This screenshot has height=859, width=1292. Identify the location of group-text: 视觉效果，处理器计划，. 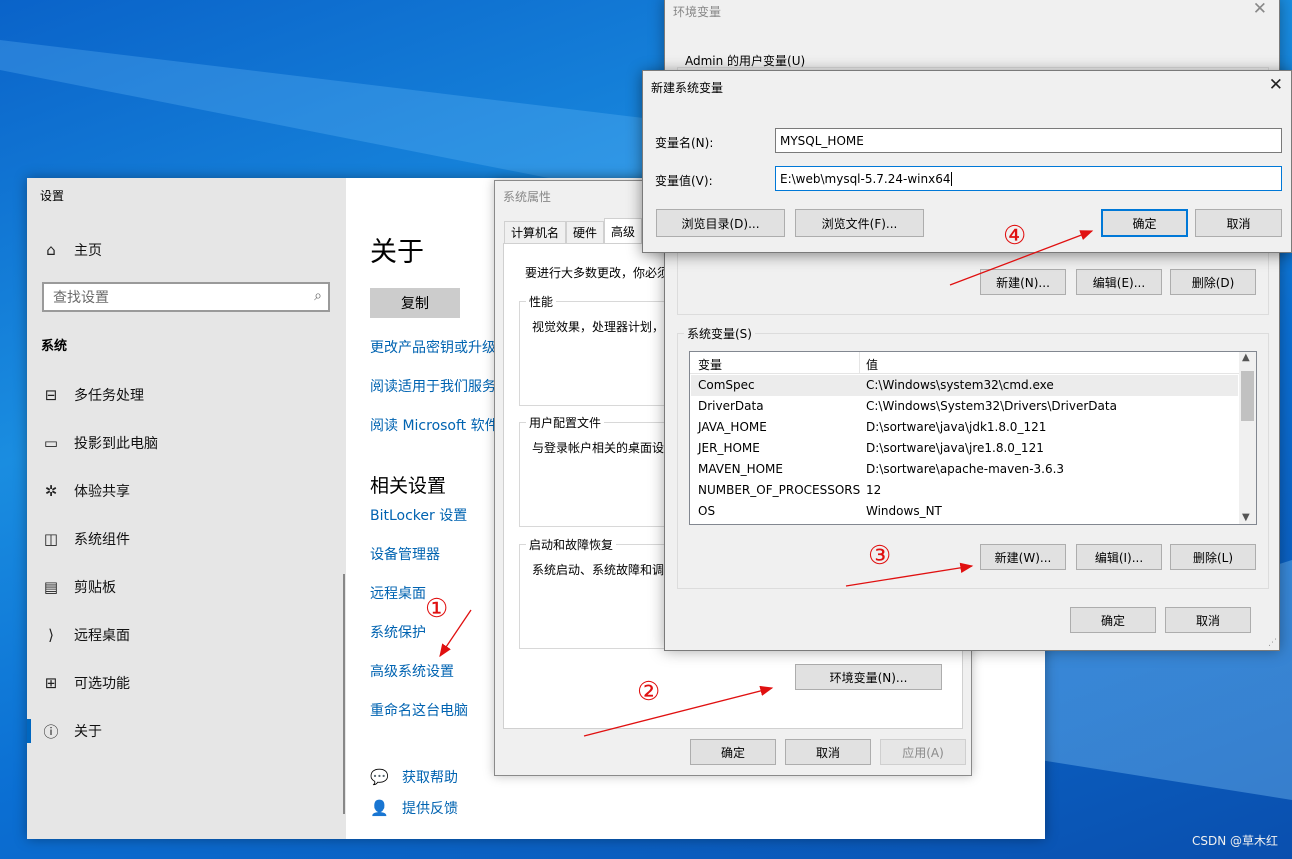
(598, 327).